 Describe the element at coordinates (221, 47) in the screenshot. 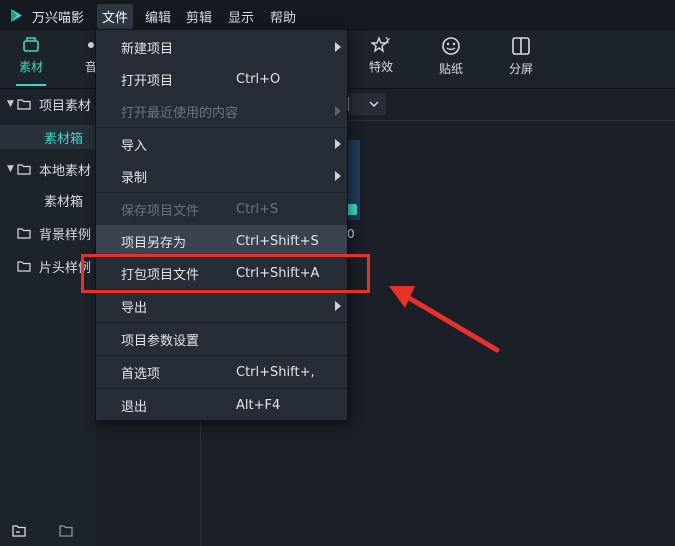

I see `menu-item-new-project: 新建项目` at that location.